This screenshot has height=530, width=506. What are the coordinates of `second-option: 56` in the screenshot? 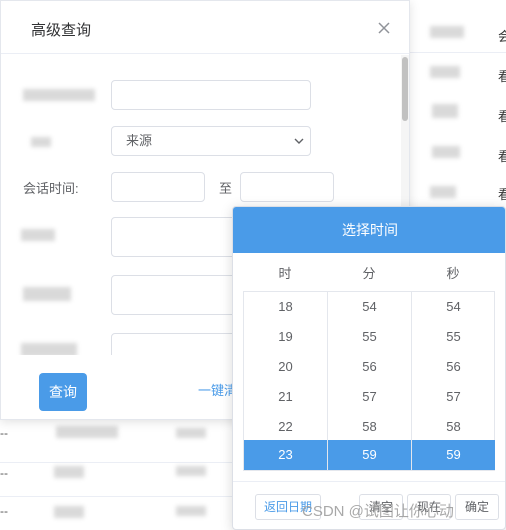 It's located at (453, 367).